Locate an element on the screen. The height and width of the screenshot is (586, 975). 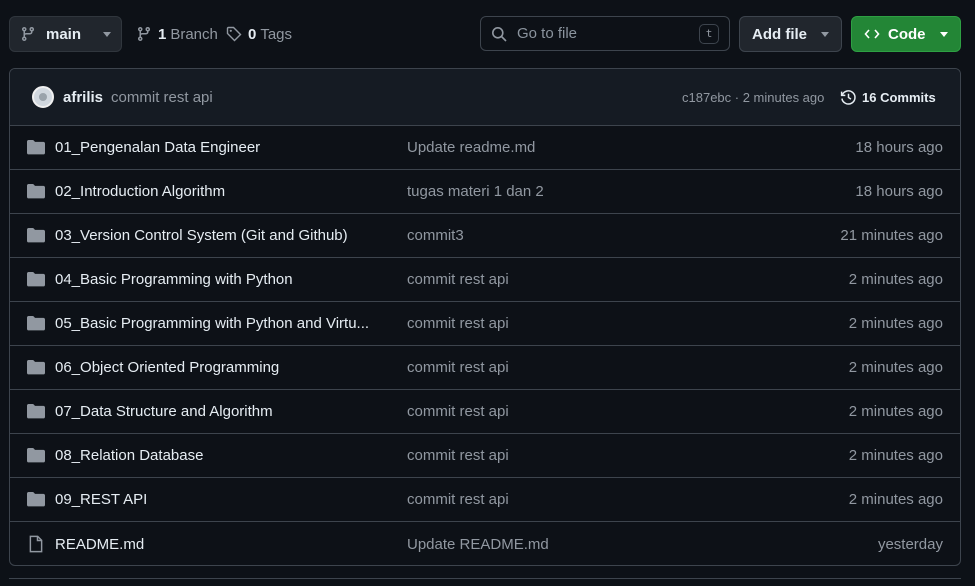
file-commit-message-link: tugas materi 1 dan 2 is located at coordinates (475, 191).